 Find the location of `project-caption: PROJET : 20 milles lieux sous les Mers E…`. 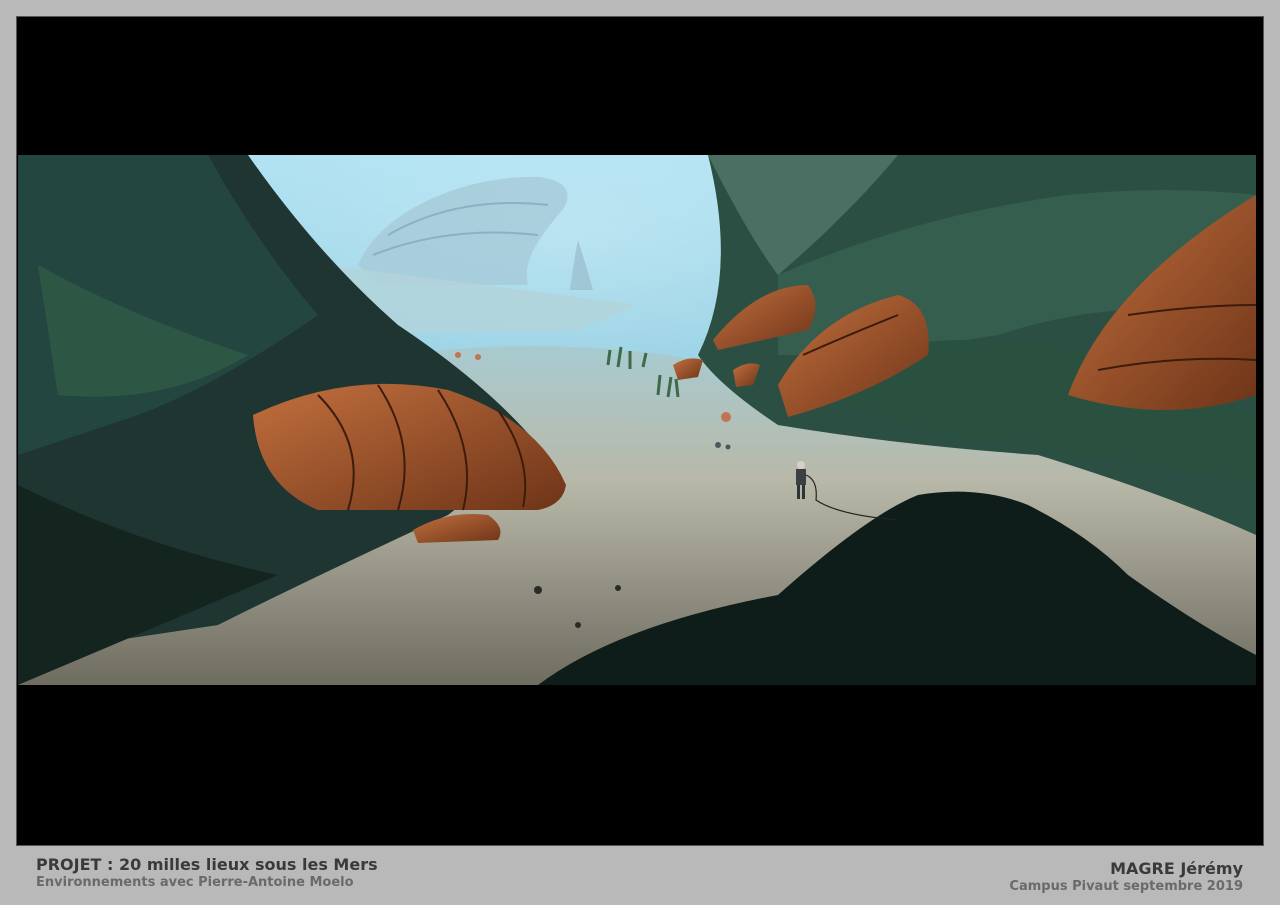

project-caption: PROJET : 20 milles lieux sous les Mers E… is located at coordinates (207, 873).